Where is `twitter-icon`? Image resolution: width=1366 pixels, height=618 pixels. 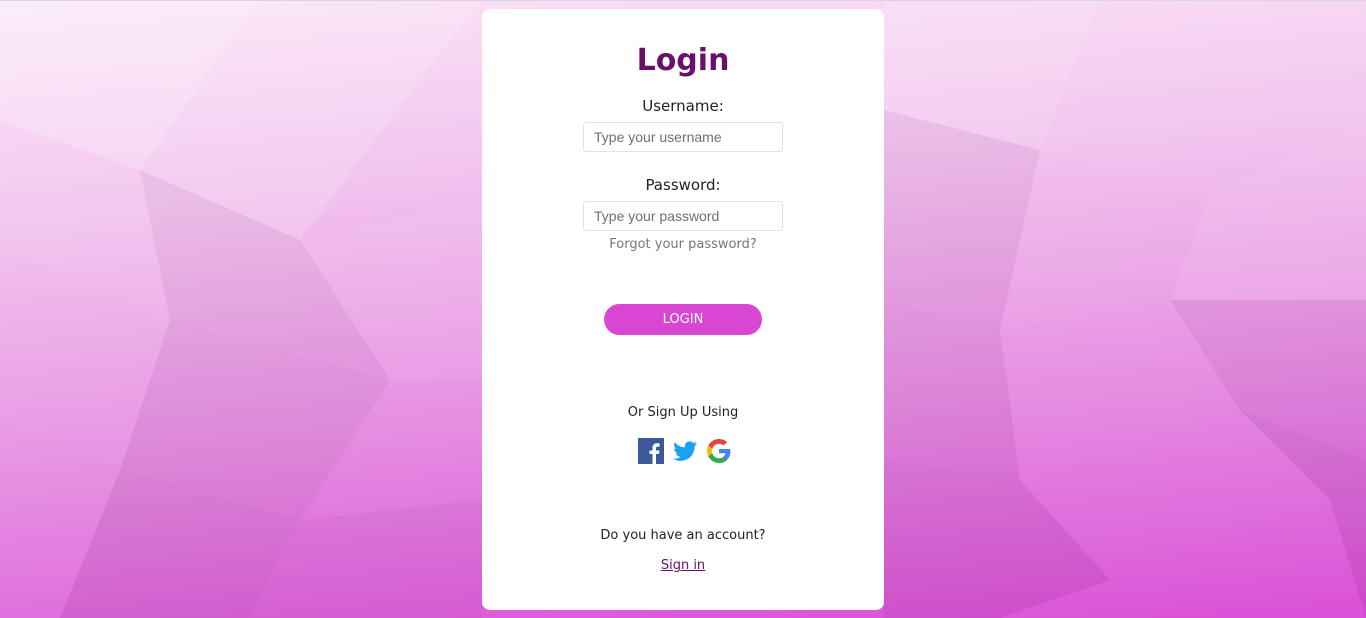 twitter-icon is located at coordinates (685, 451).